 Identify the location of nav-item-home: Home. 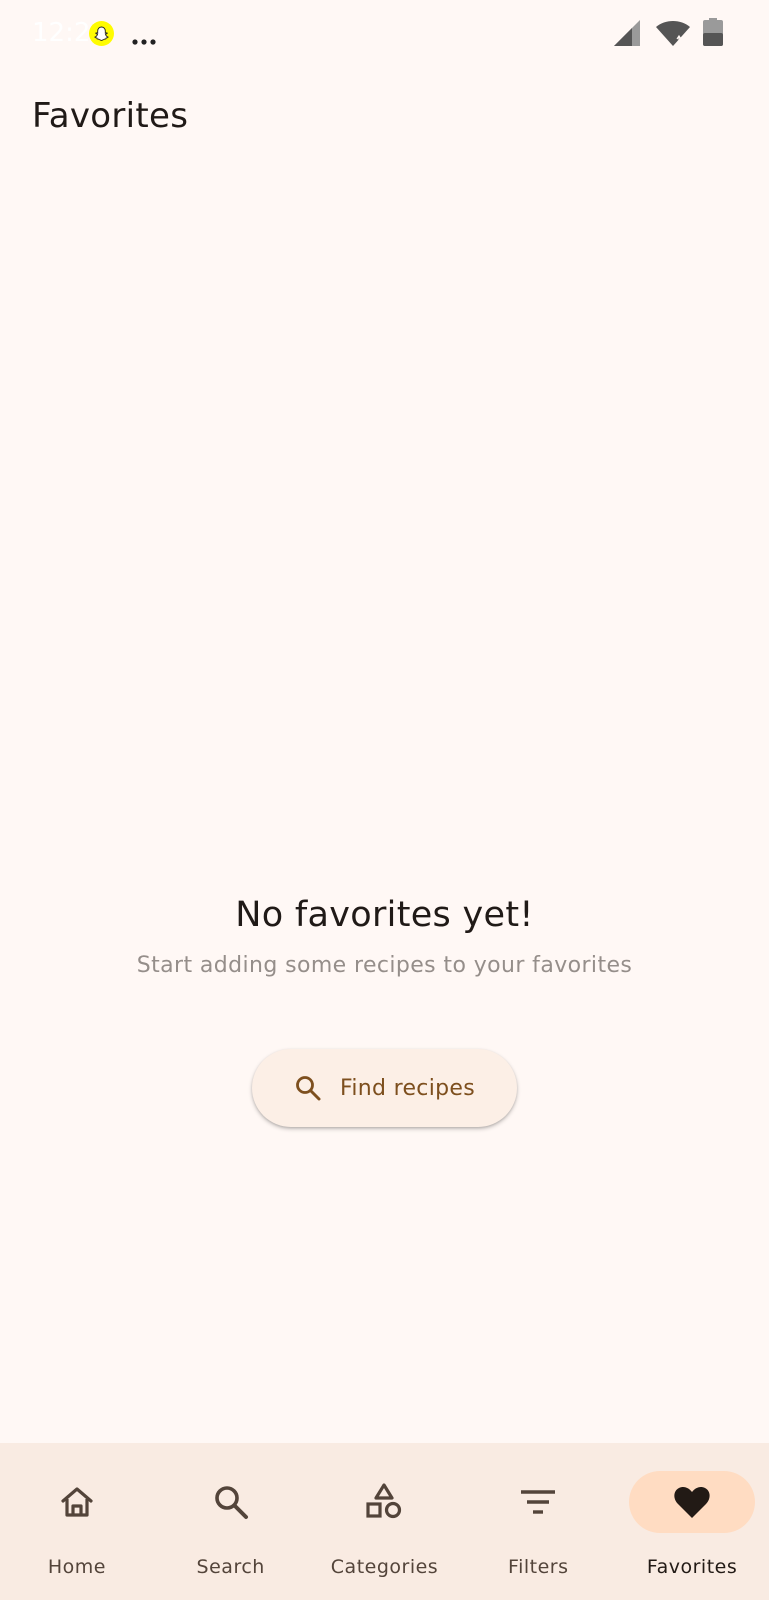
(77, 1521).